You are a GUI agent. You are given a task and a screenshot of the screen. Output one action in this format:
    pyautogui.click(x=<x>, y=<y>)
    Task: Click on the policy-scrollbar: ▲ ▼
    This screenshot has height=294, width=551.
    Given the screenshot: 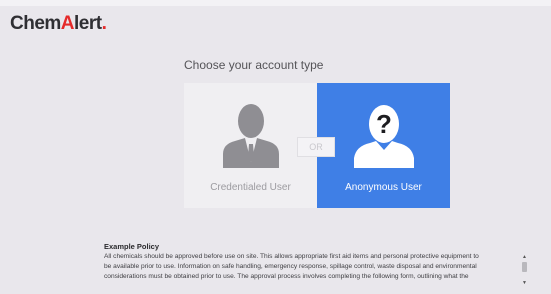 What is the action you would take?
    pyautogui.click(x=524, y=270)
    